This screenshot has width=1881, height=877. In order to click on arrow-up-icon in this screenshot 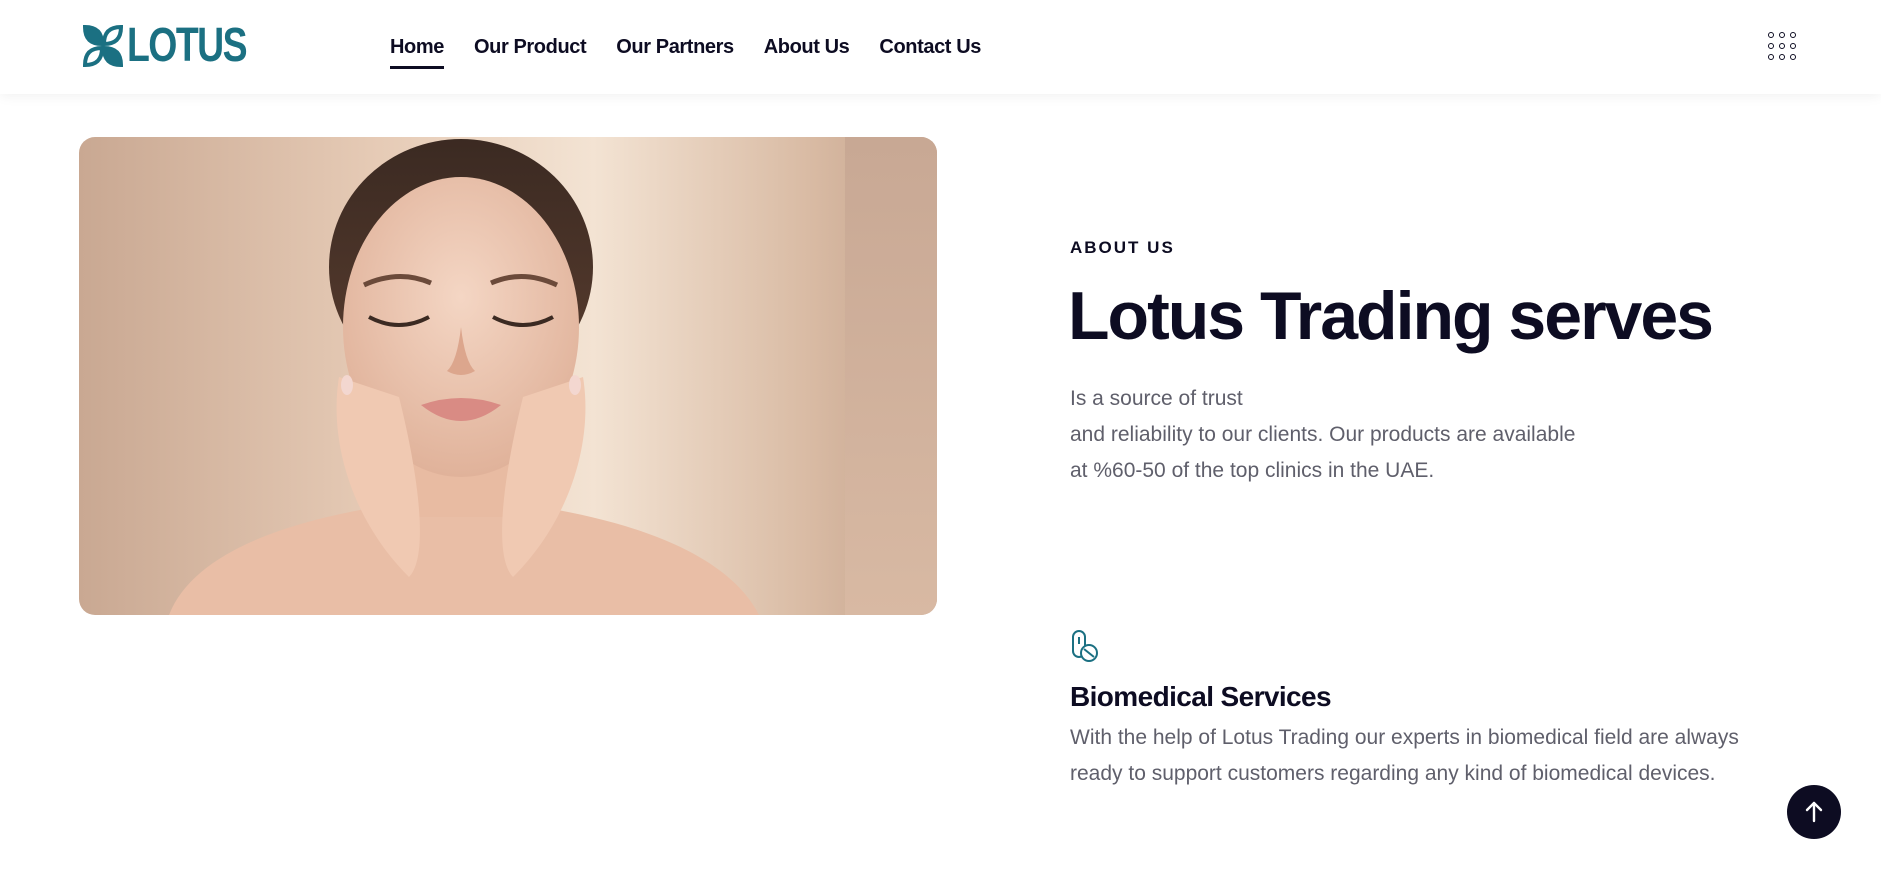, I will do `click(1814, 812)`.